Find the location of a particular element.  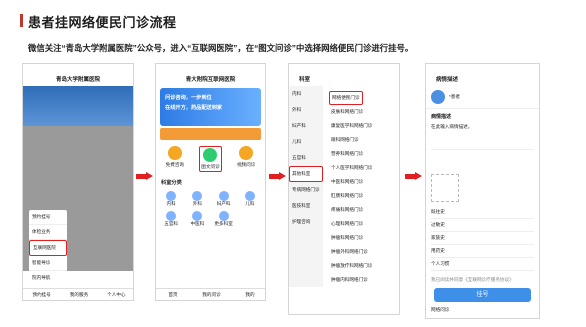

bottom-nav: 预约挂号 我的服务 个人中心 is located at coordinates (78, 294).